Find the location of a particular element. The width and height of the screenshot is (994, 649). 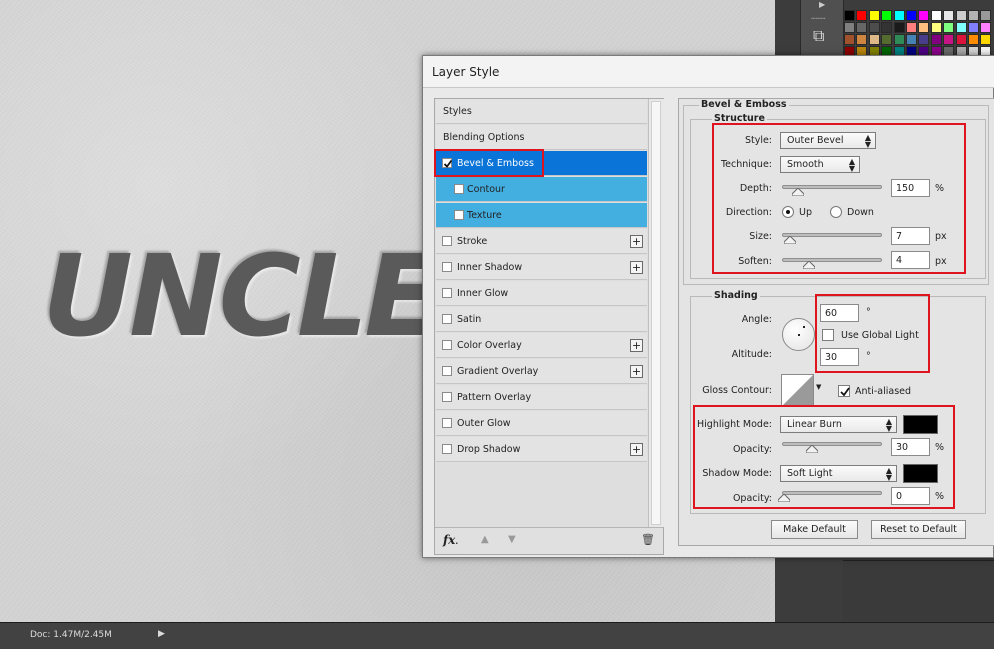

list-item-inner-shadow: Inner Shadow + is located at coordinates (541, 267).